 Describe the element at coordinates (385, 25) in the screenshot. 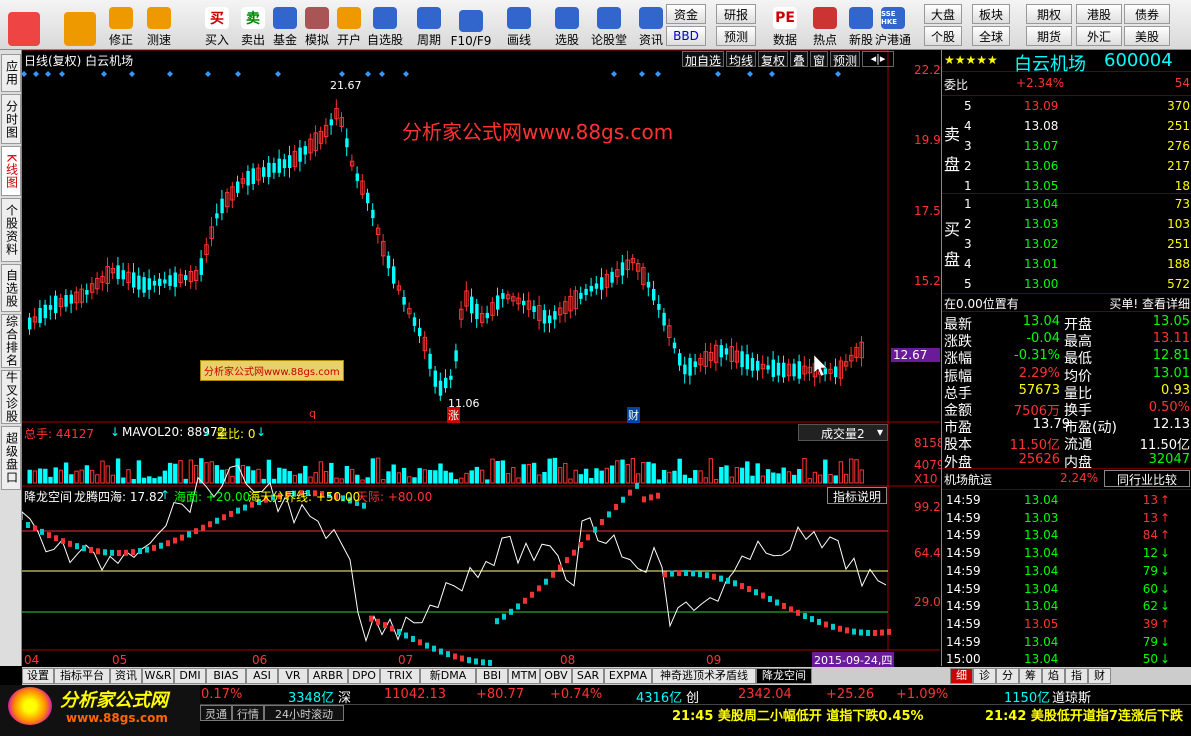

I see `toolbar-button-9: 自选股` at that location.